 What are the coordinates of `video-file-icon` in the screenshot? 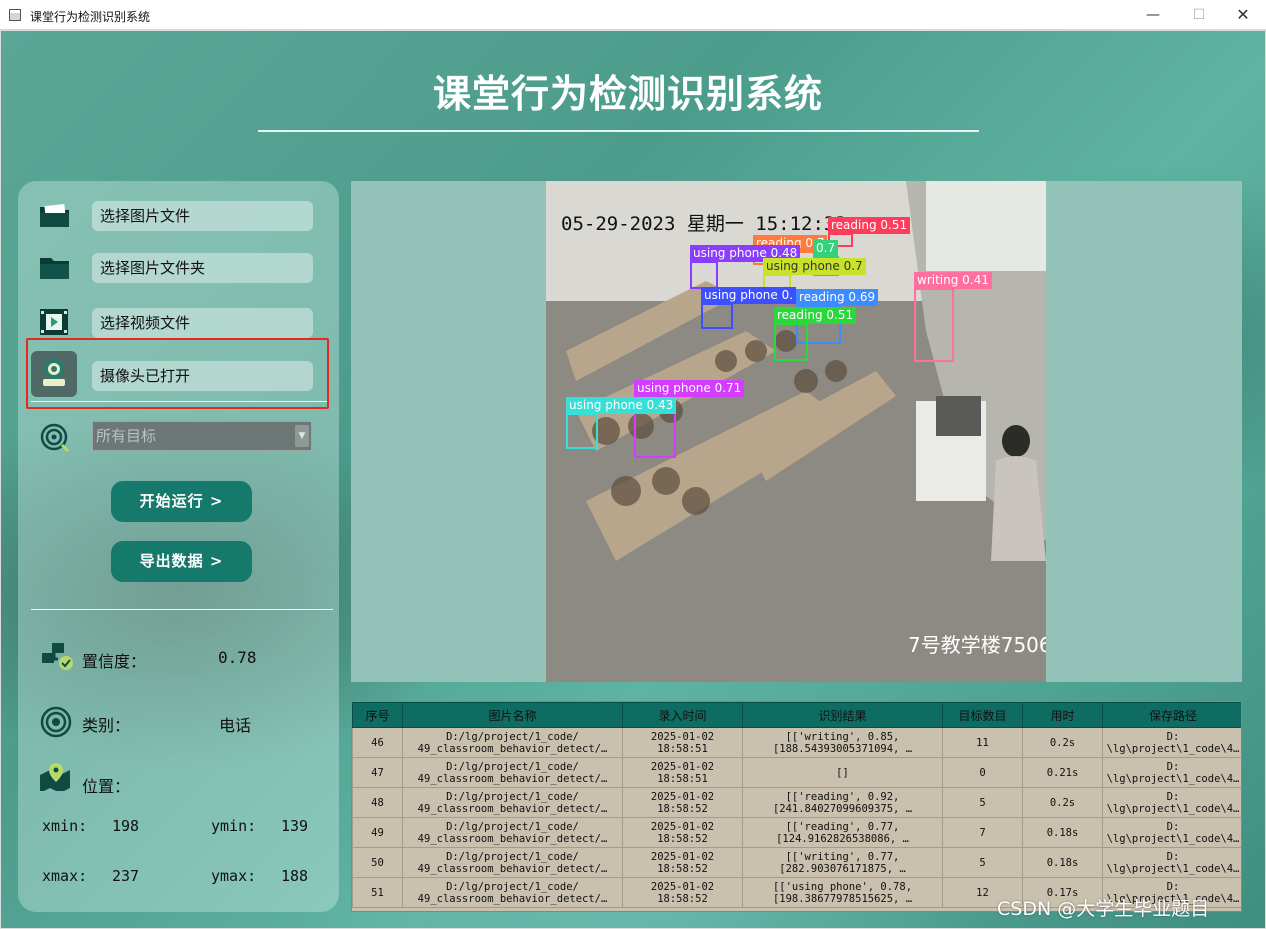 It's located at (55, 322).